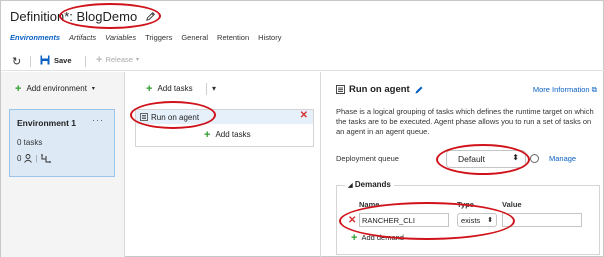 This screenshot has height=257, width=604. I want to click on save-label: Save, so click(63, 60).